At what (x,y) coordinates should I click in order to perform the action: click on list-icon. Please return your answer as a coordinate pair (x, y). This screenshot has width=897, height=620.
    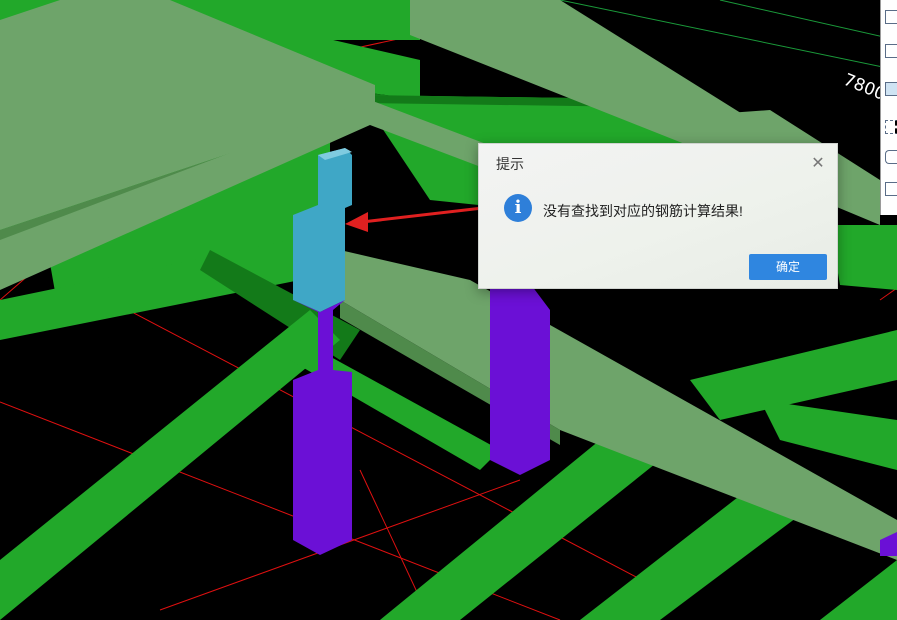
    Looking at the image, I should click on (891, 189).